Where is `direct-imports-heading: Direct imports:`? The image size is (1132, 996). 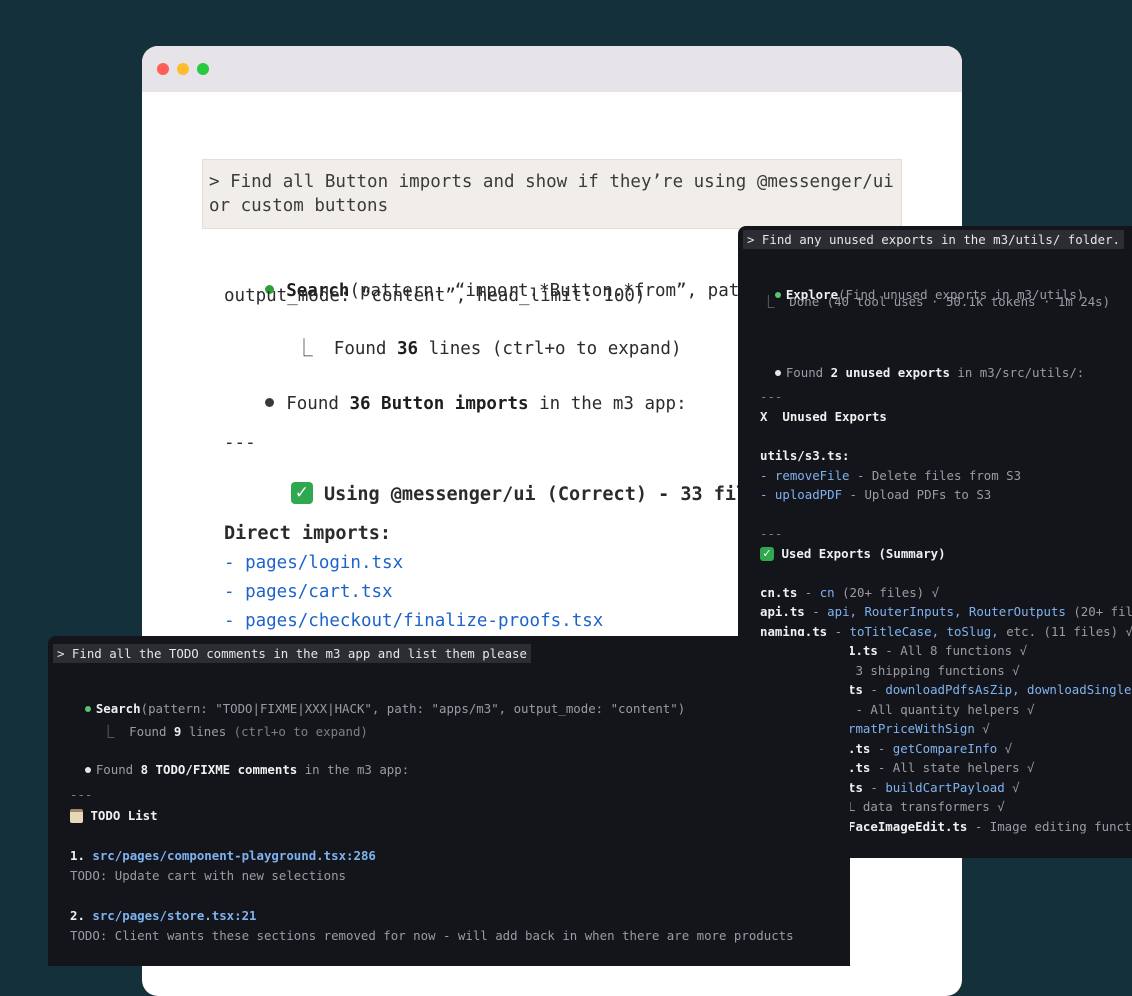
direct-imports-heading: Direct imports: is located at coordinates (308, 533).